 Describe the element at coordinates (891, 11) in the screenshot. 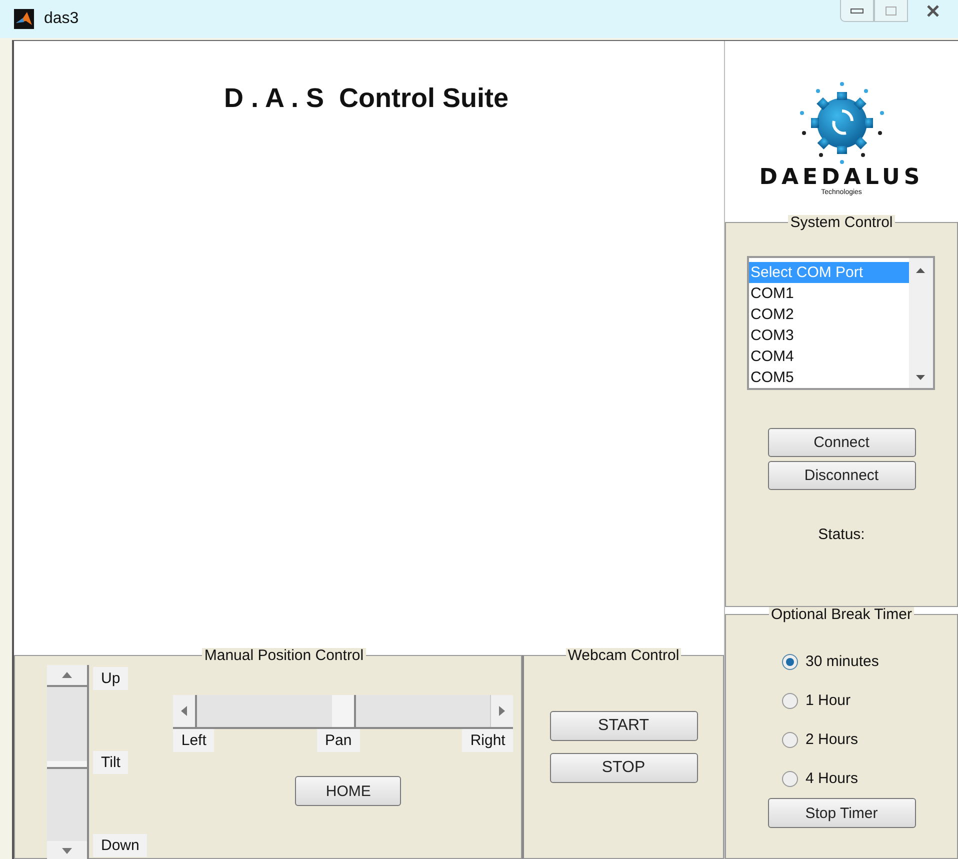

I see `maximize-icon` at that location.